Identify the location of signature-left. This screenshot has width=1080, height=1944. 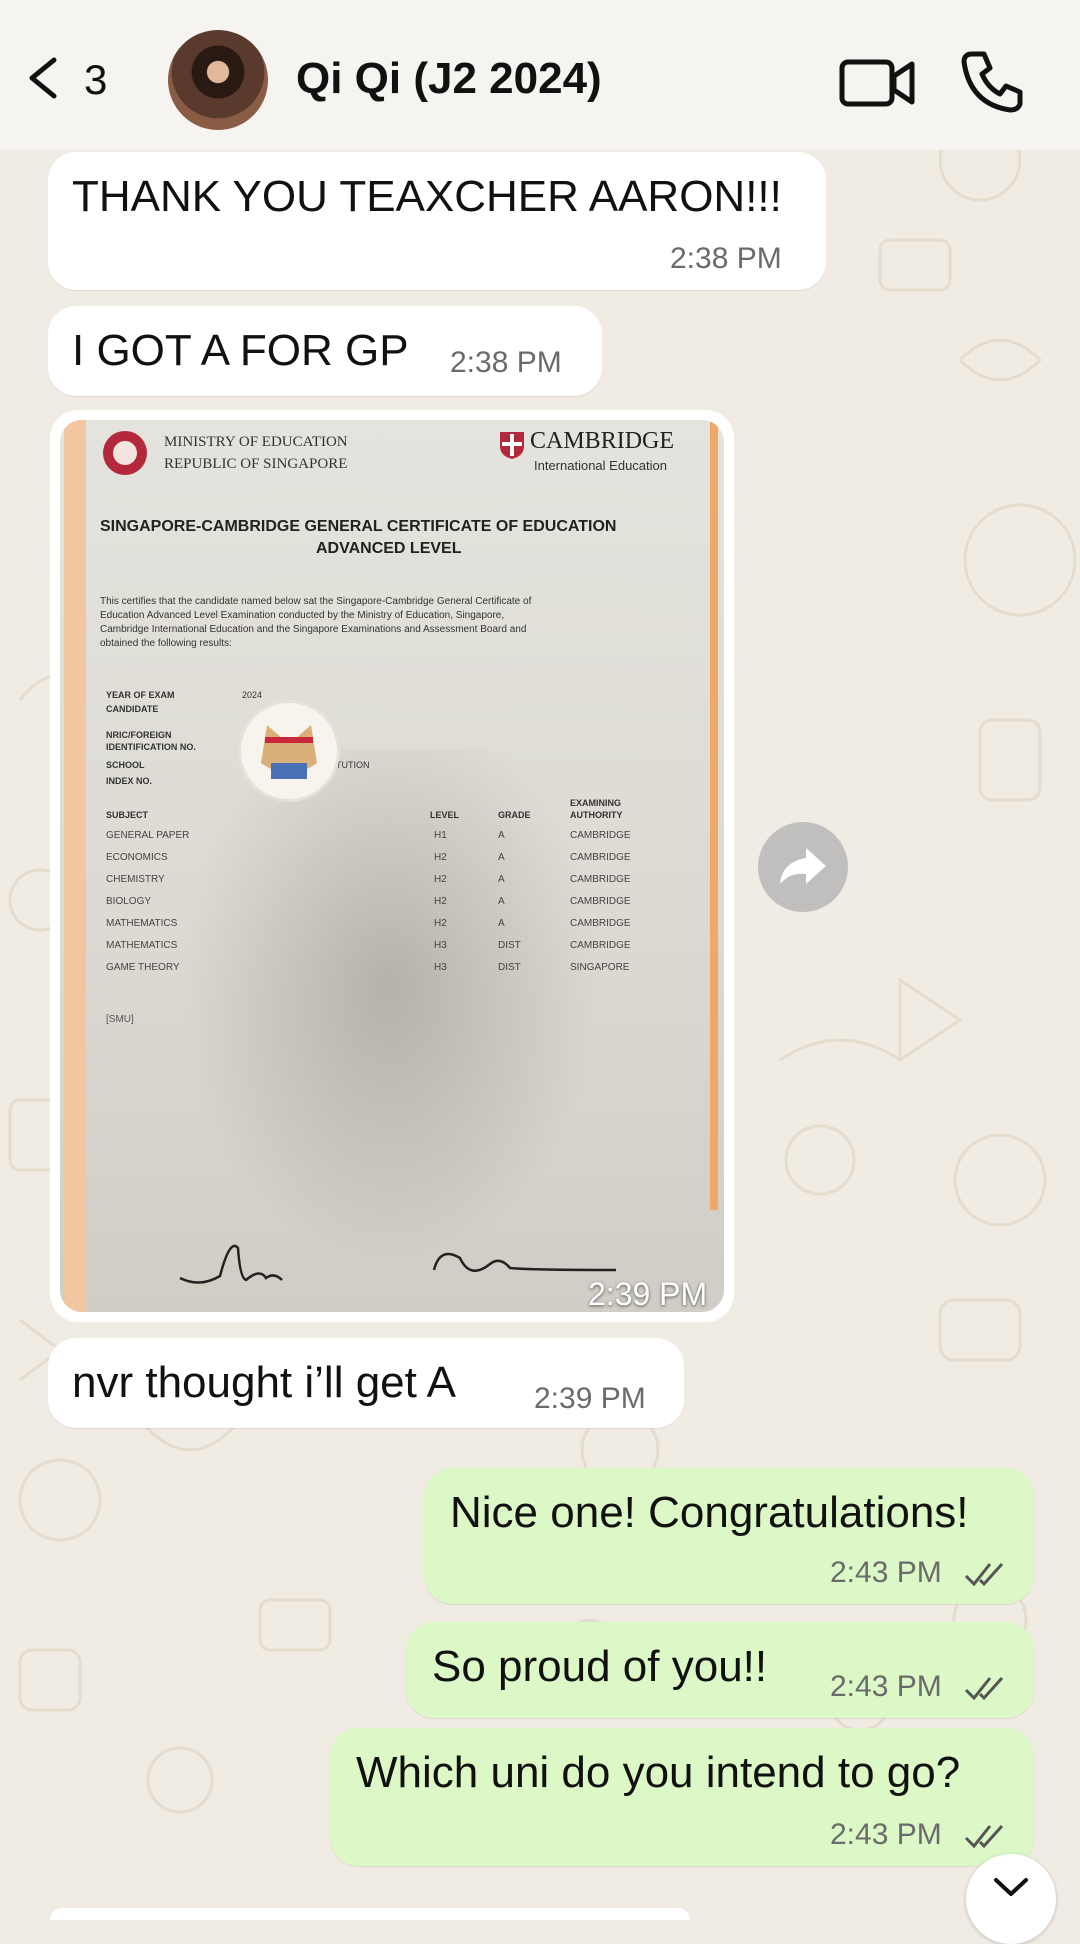
(231, 1264).